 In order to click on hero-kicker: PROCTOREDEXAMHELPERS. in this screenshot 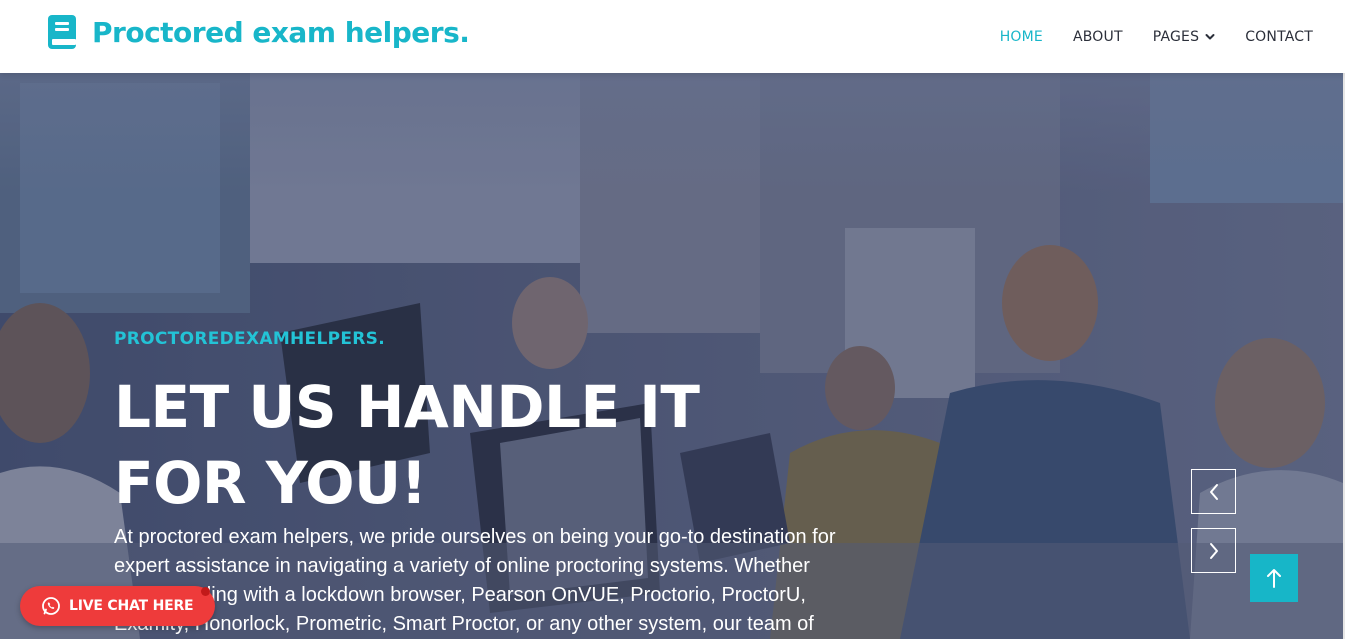, I will do `click(249, 339)`.